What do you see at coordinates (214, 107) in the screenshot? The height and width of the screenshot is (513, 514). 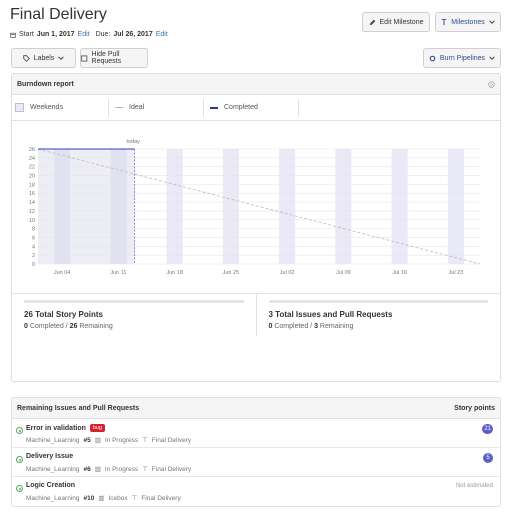 I see `completed-swatch` at bounding box center [214, 107].